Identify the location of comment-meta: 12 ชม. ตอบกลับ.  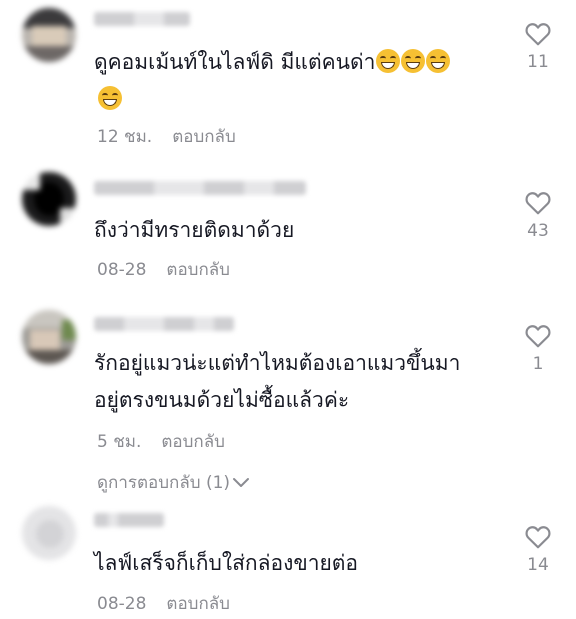
(166, 136).